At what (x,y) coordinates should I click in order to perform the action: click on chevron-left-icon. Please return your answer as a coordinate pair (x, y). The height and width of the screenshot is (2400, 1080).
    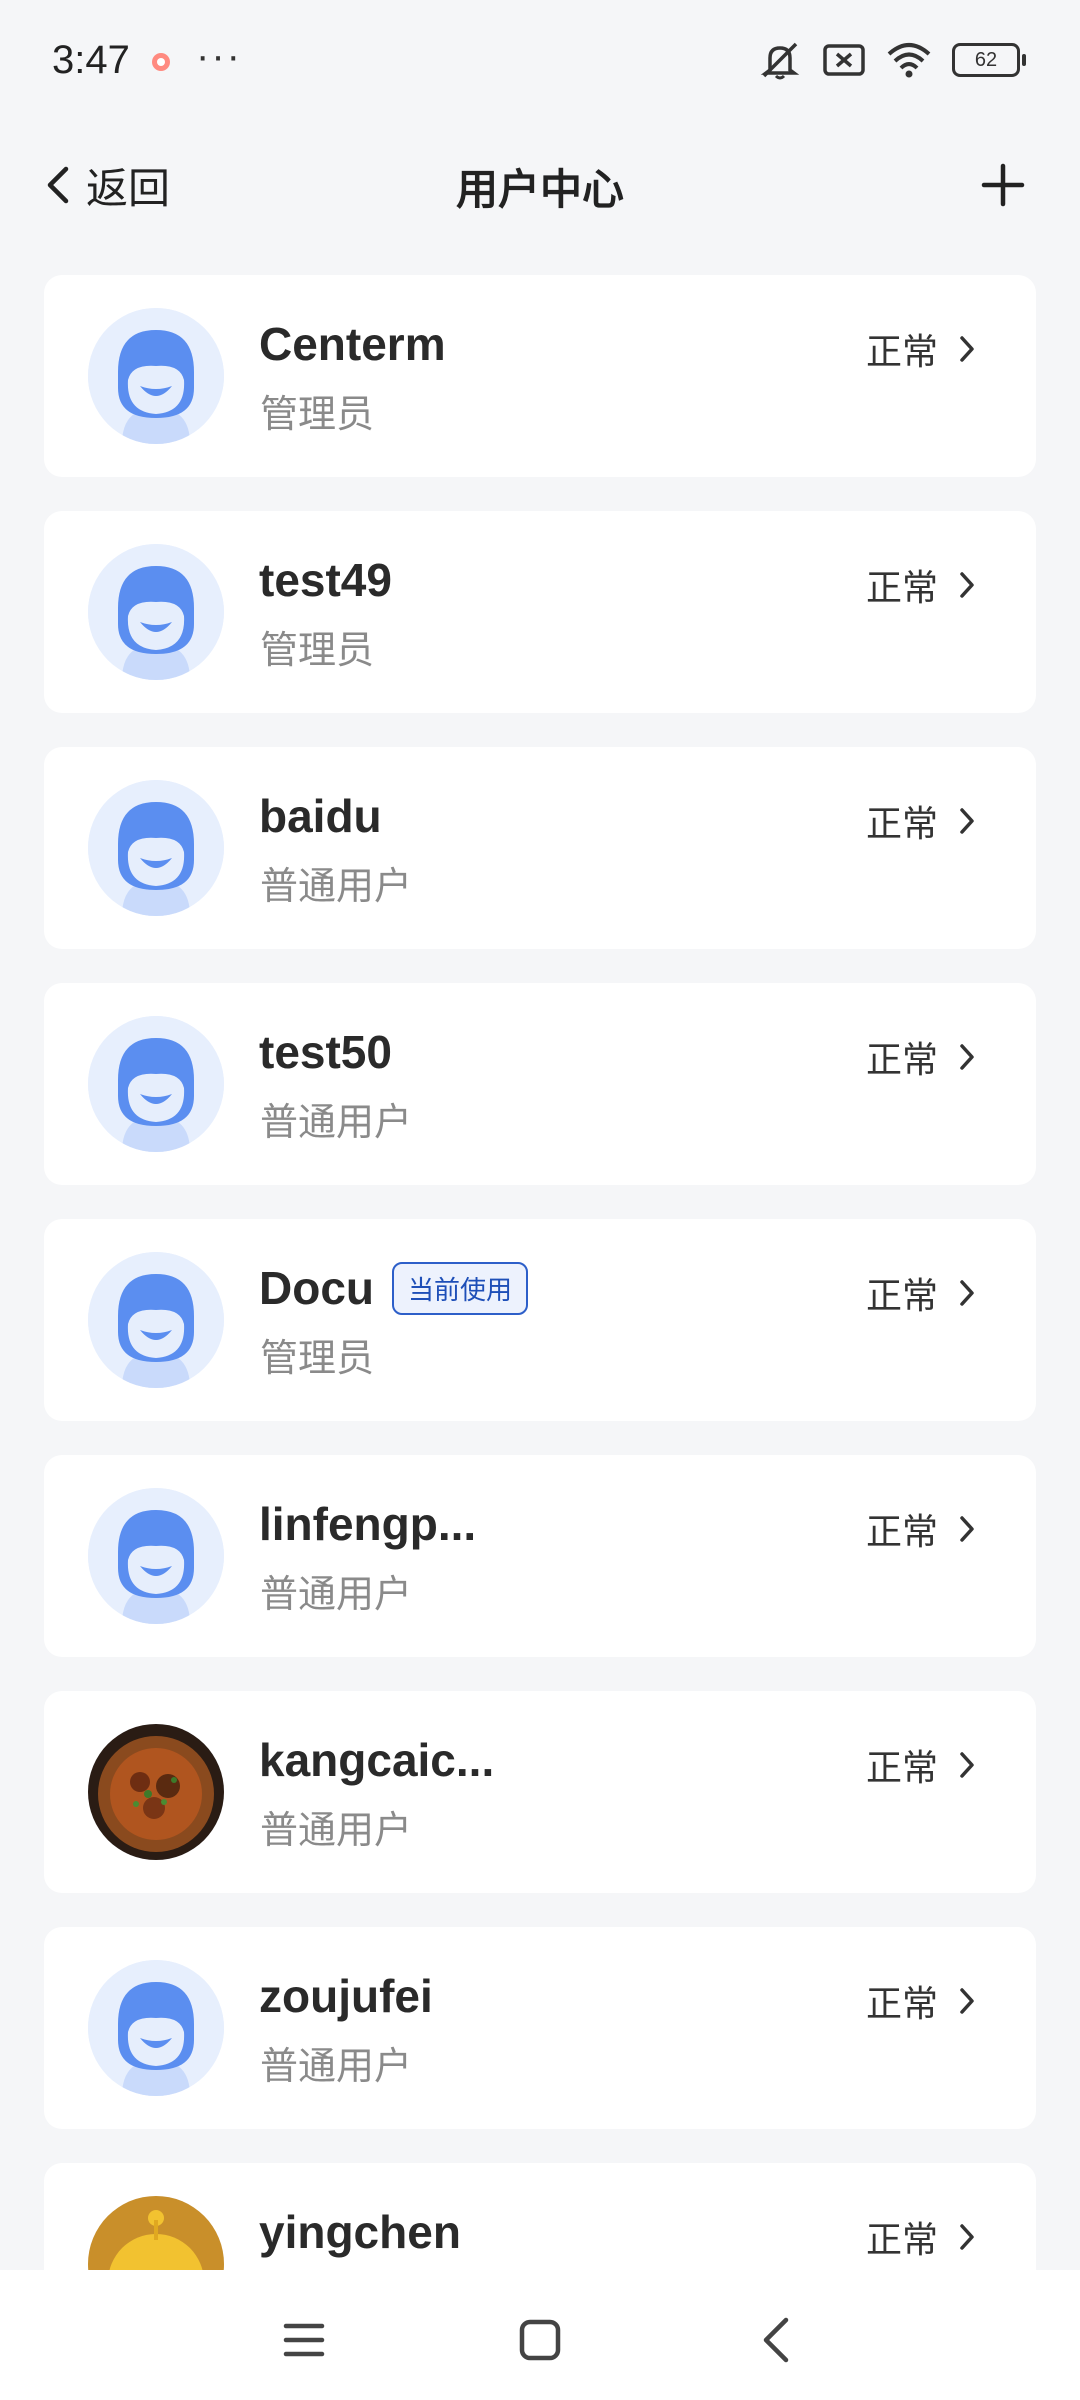
    Looking at the image, I should click on (776, 2340).